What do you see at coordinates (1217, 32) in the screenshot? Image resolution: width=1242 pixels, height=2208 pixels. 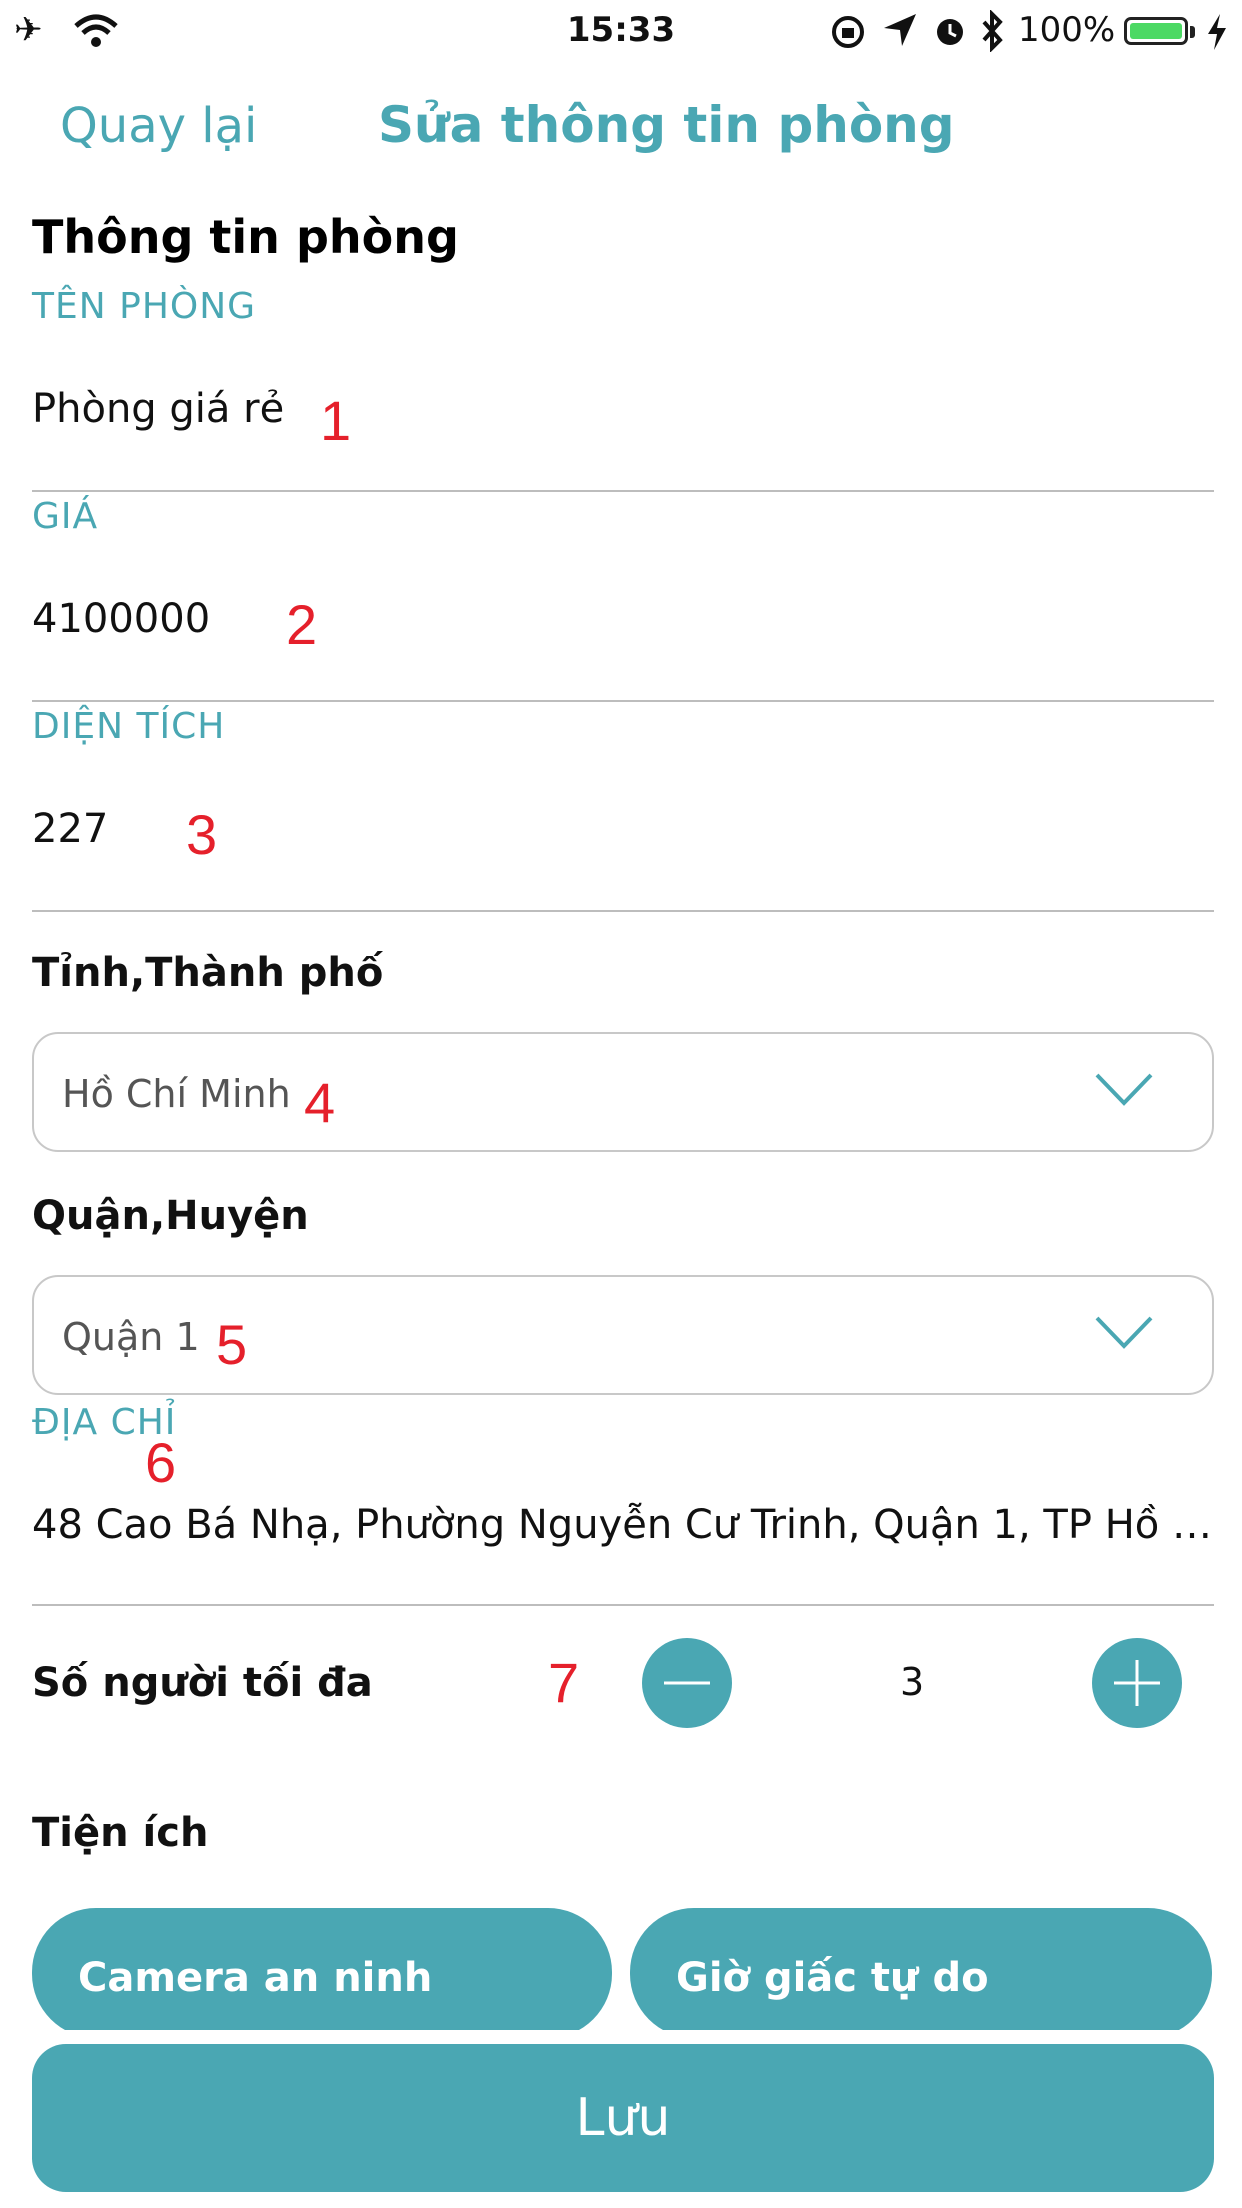 I see `charging-icon` at bounding box center [1217, 32].